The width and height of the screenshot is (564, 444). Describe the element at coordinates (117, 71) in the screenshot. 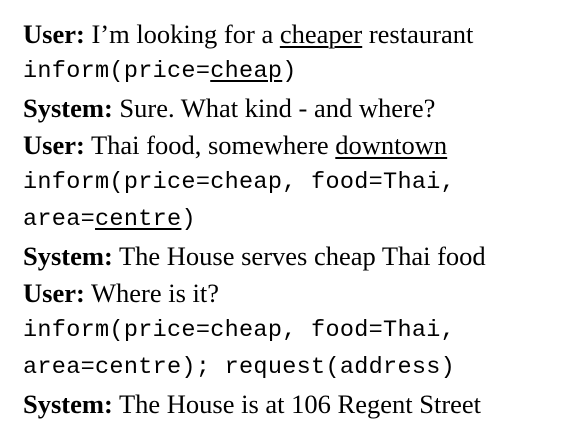

I see `dialog-act-text: inform(price=` at that location.